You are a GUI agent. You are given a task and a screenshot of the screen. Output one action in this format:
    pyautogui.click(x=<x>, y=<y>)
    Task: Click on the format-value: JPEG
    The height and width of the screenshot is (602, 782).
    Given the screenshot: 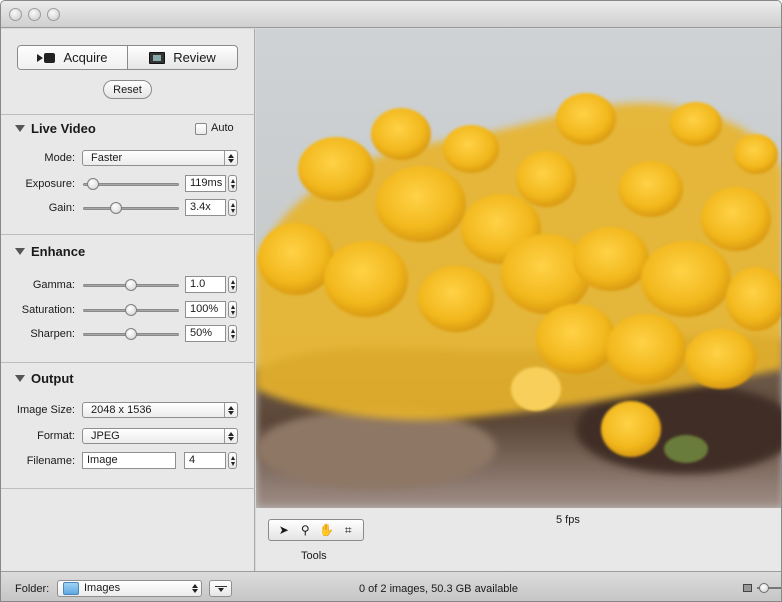 What is the action you would take?
    pyautogui.click(x=105, y=436)
    